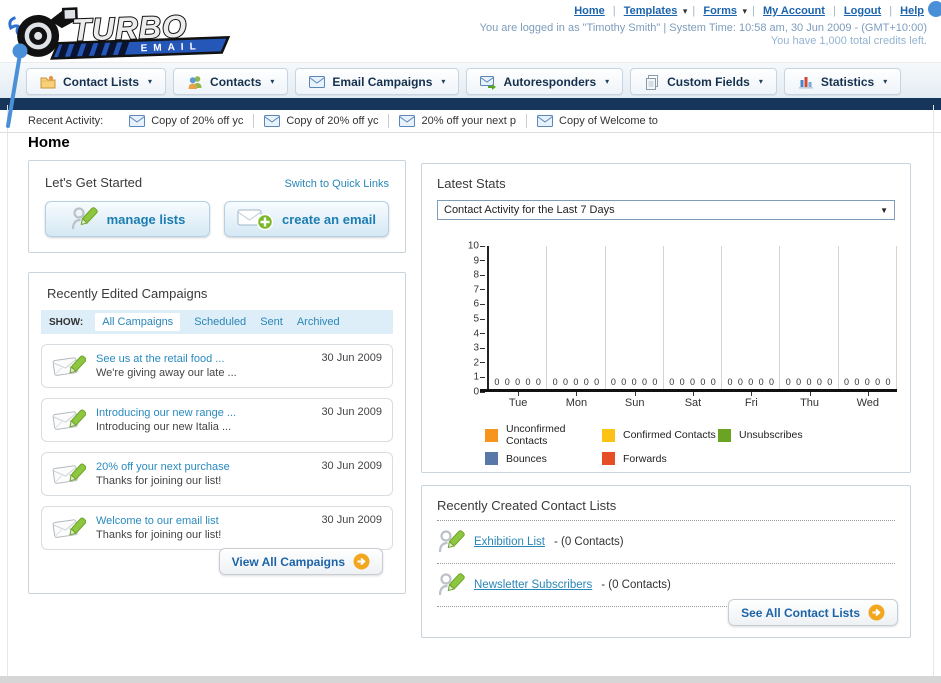  I want to click on y-tick-label: 0, so click(476, 392).